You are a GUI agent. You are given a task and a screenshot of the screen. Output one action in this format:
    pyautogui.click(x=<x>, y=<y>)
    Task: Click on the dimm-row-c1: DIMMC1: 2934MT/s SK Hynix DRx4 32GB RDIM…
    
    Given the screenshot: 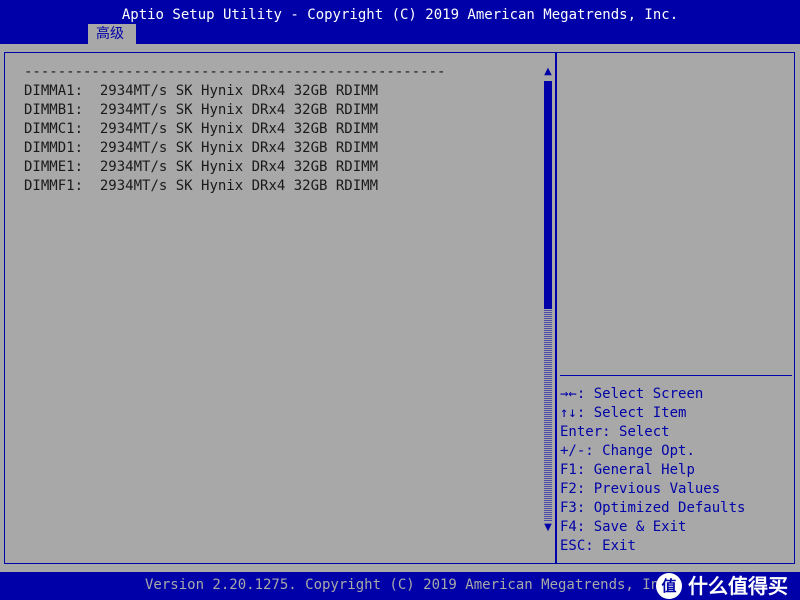 What is the action you would take?
    pyautogui.click(x=284, y=129)
    